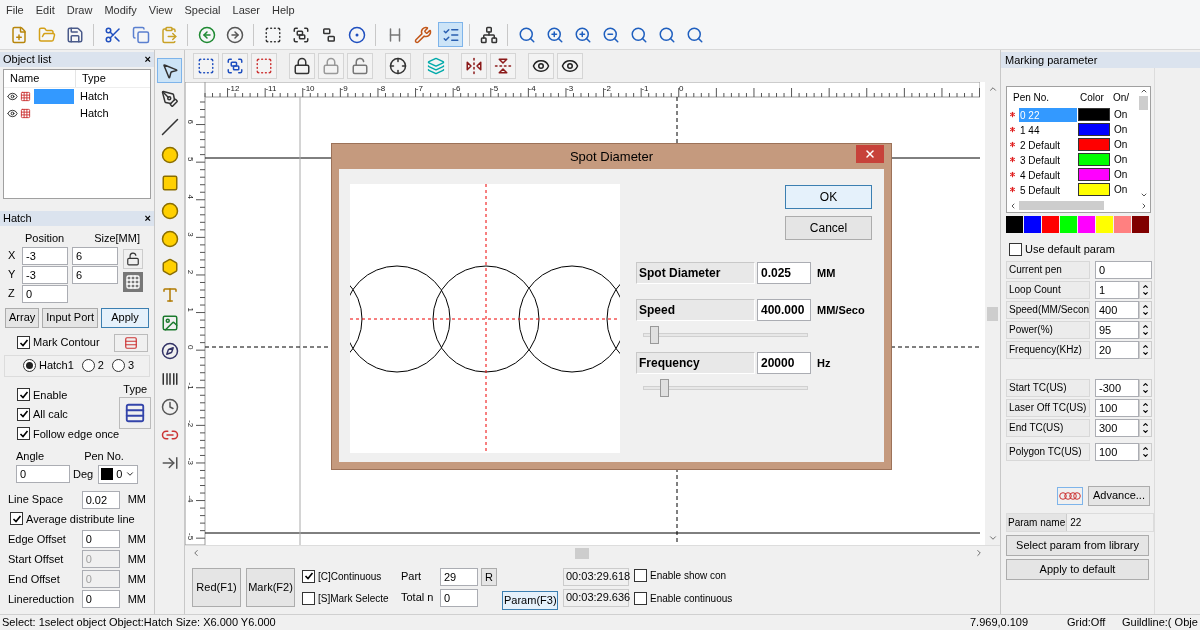  I want to click on group-tool, so click(235, 66).